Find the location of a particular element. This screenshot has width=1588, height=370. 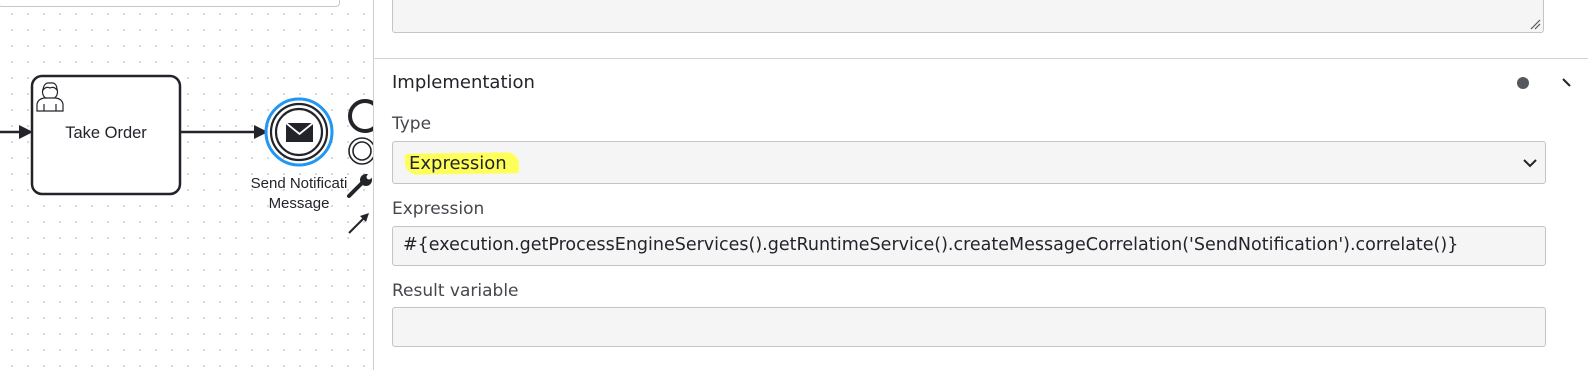

type-label: Type is located at coordinates (412, 124).